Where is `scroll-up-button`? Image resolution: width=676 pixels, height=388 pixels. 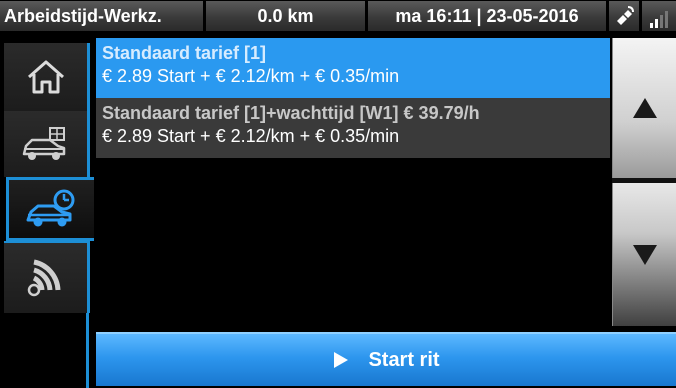
scroll-up-button is located at coordinates (644, 108).